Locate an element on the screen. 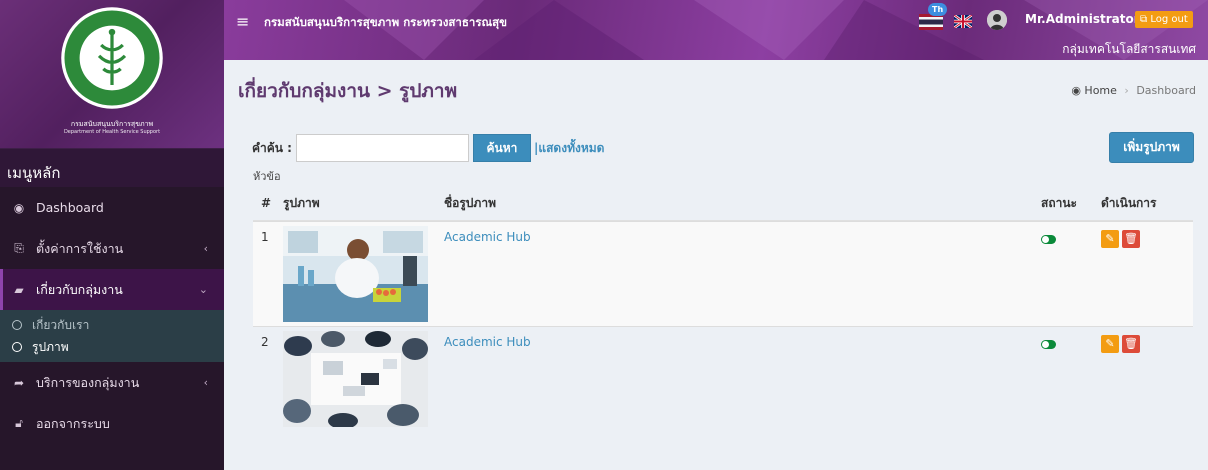 Image resolution: width=1208 pixels, height=470 pixels. sidebar-item-services: ➦ บริการของกลุ่มงาน ‹ is located at coordinates (112, 382).